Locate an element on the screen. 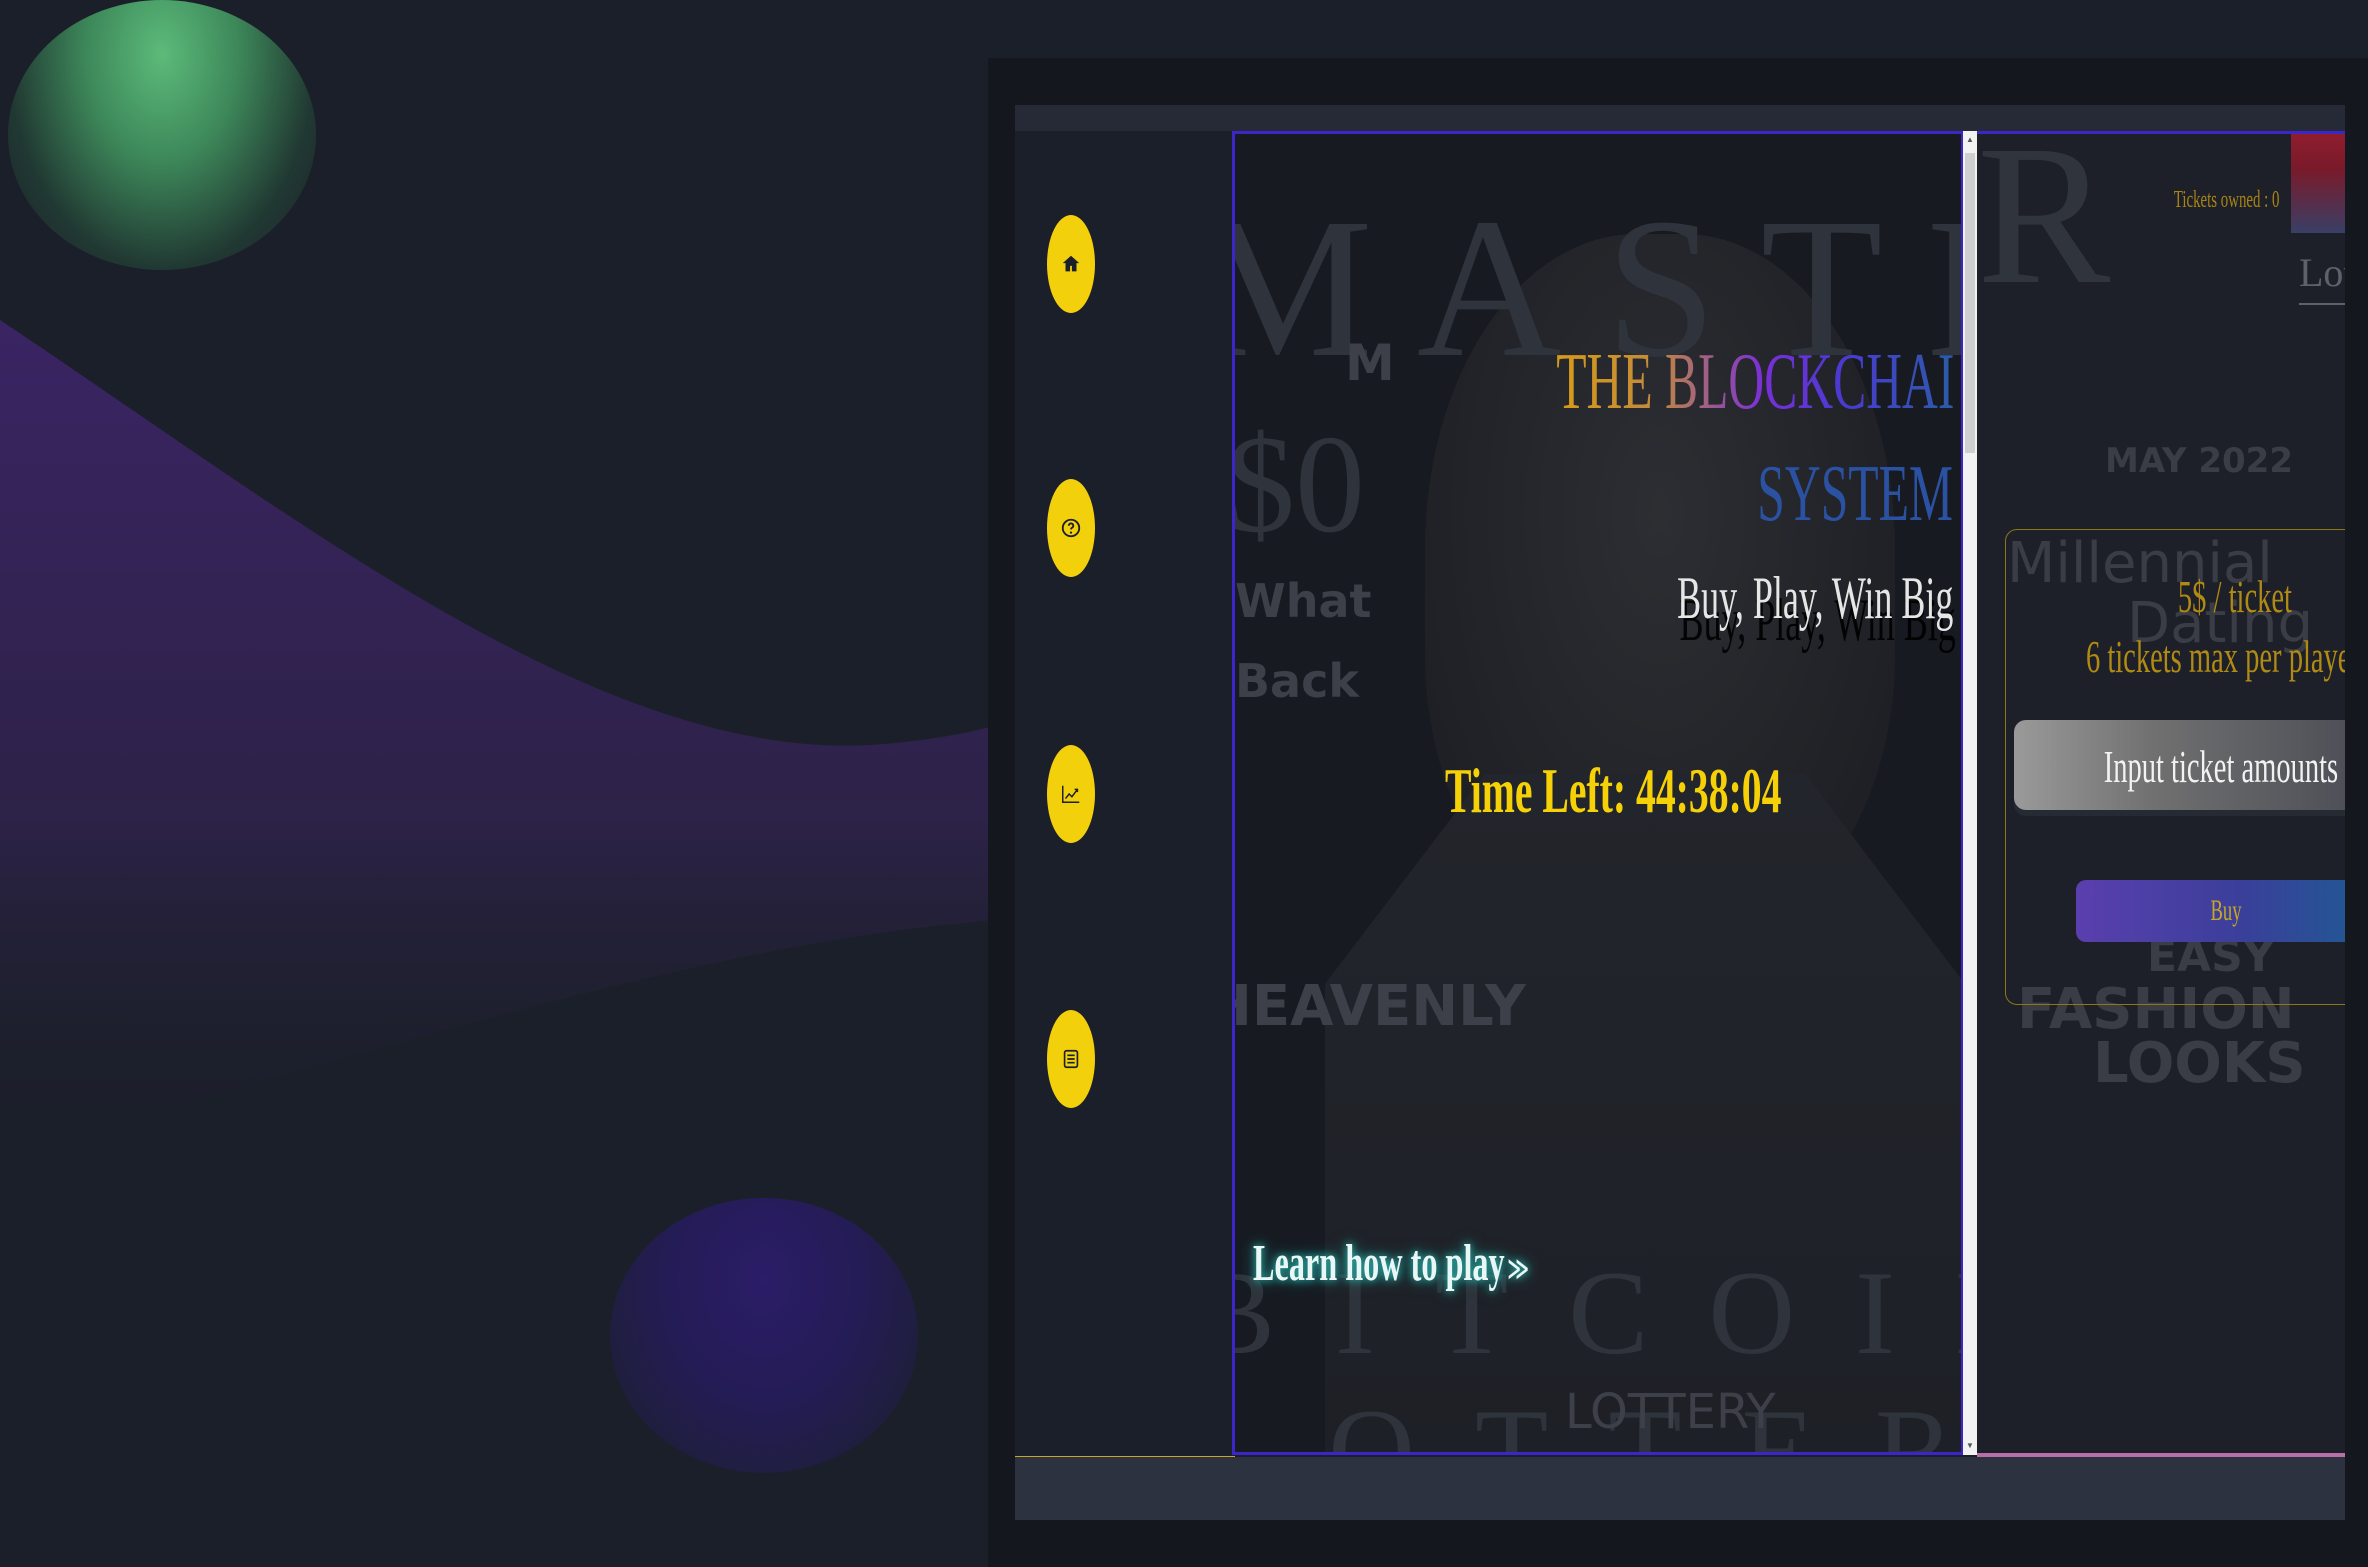 Image resolution: width=2368 pixels, height=1567 pixels. hero-title-line2: SYSTEM is located at coordinates (1855, 494).